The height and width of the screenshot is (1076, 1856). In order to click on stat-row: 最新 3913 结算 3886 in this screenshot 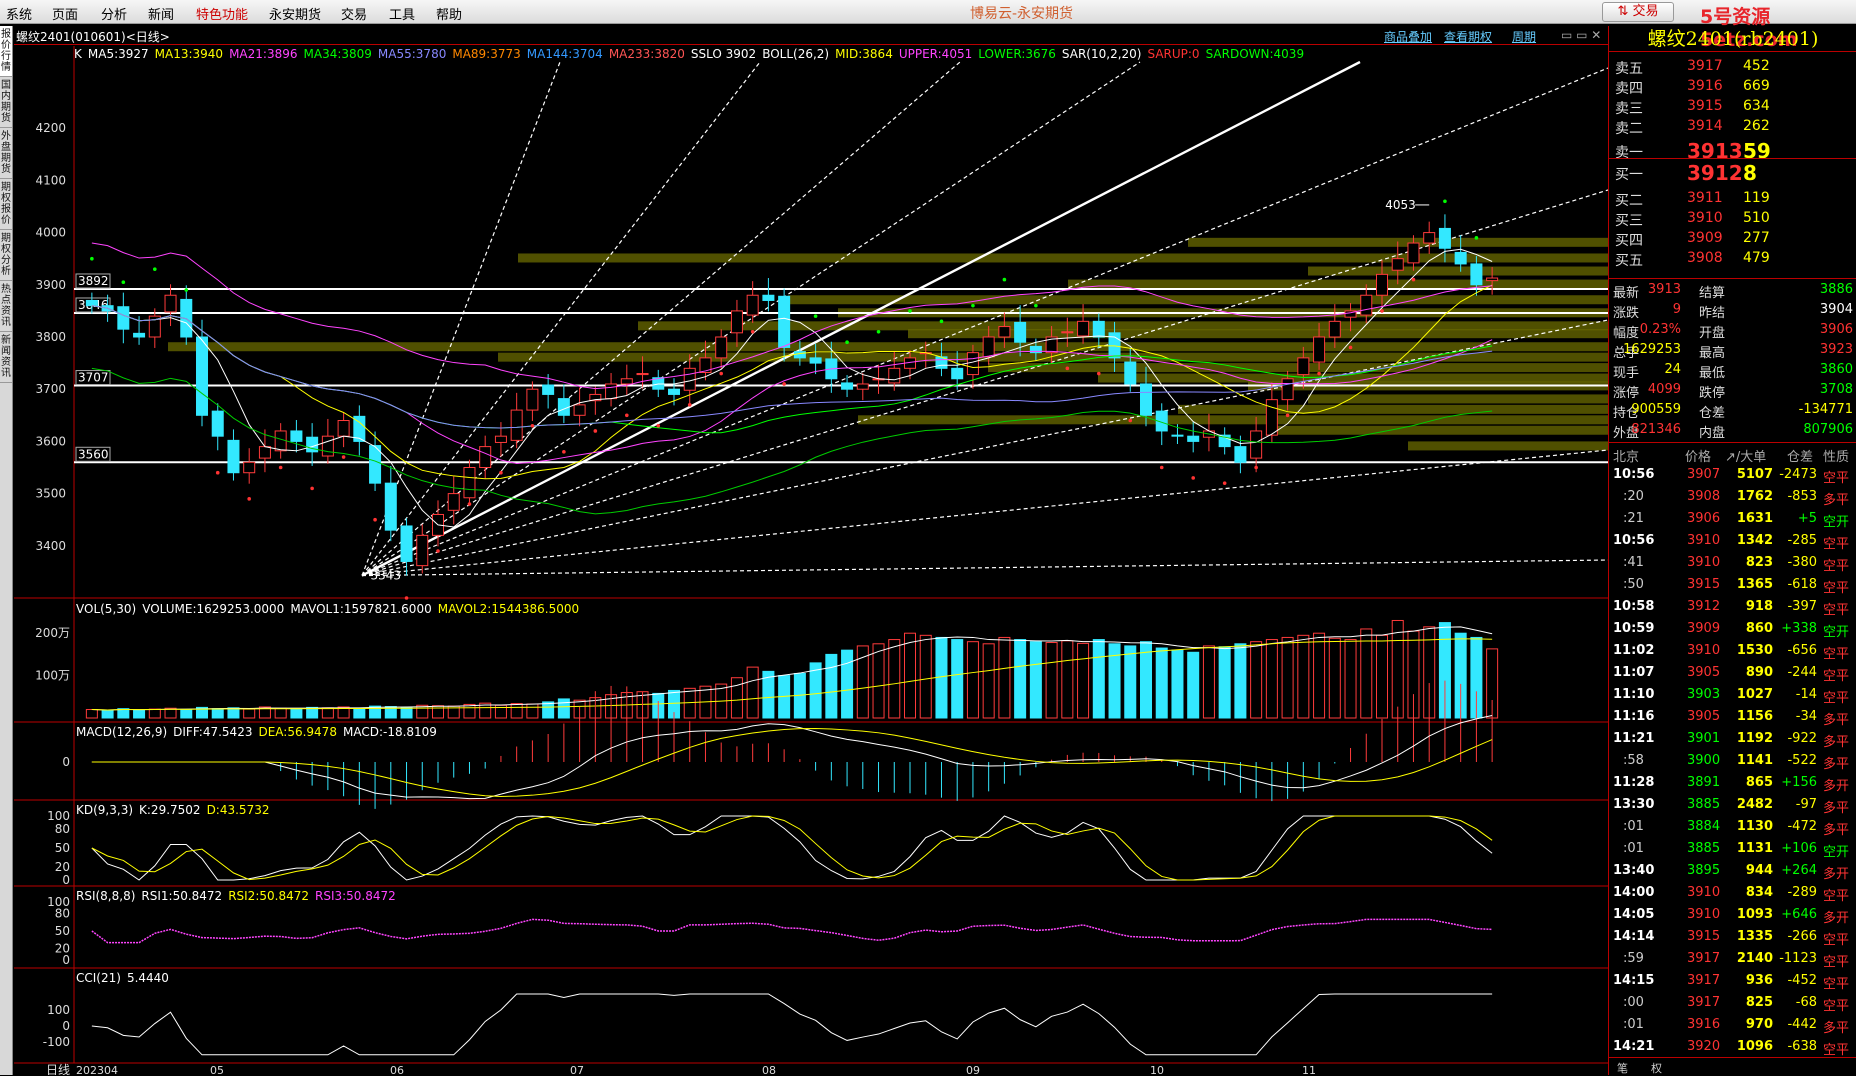, I will do `click(1732, 290)`.